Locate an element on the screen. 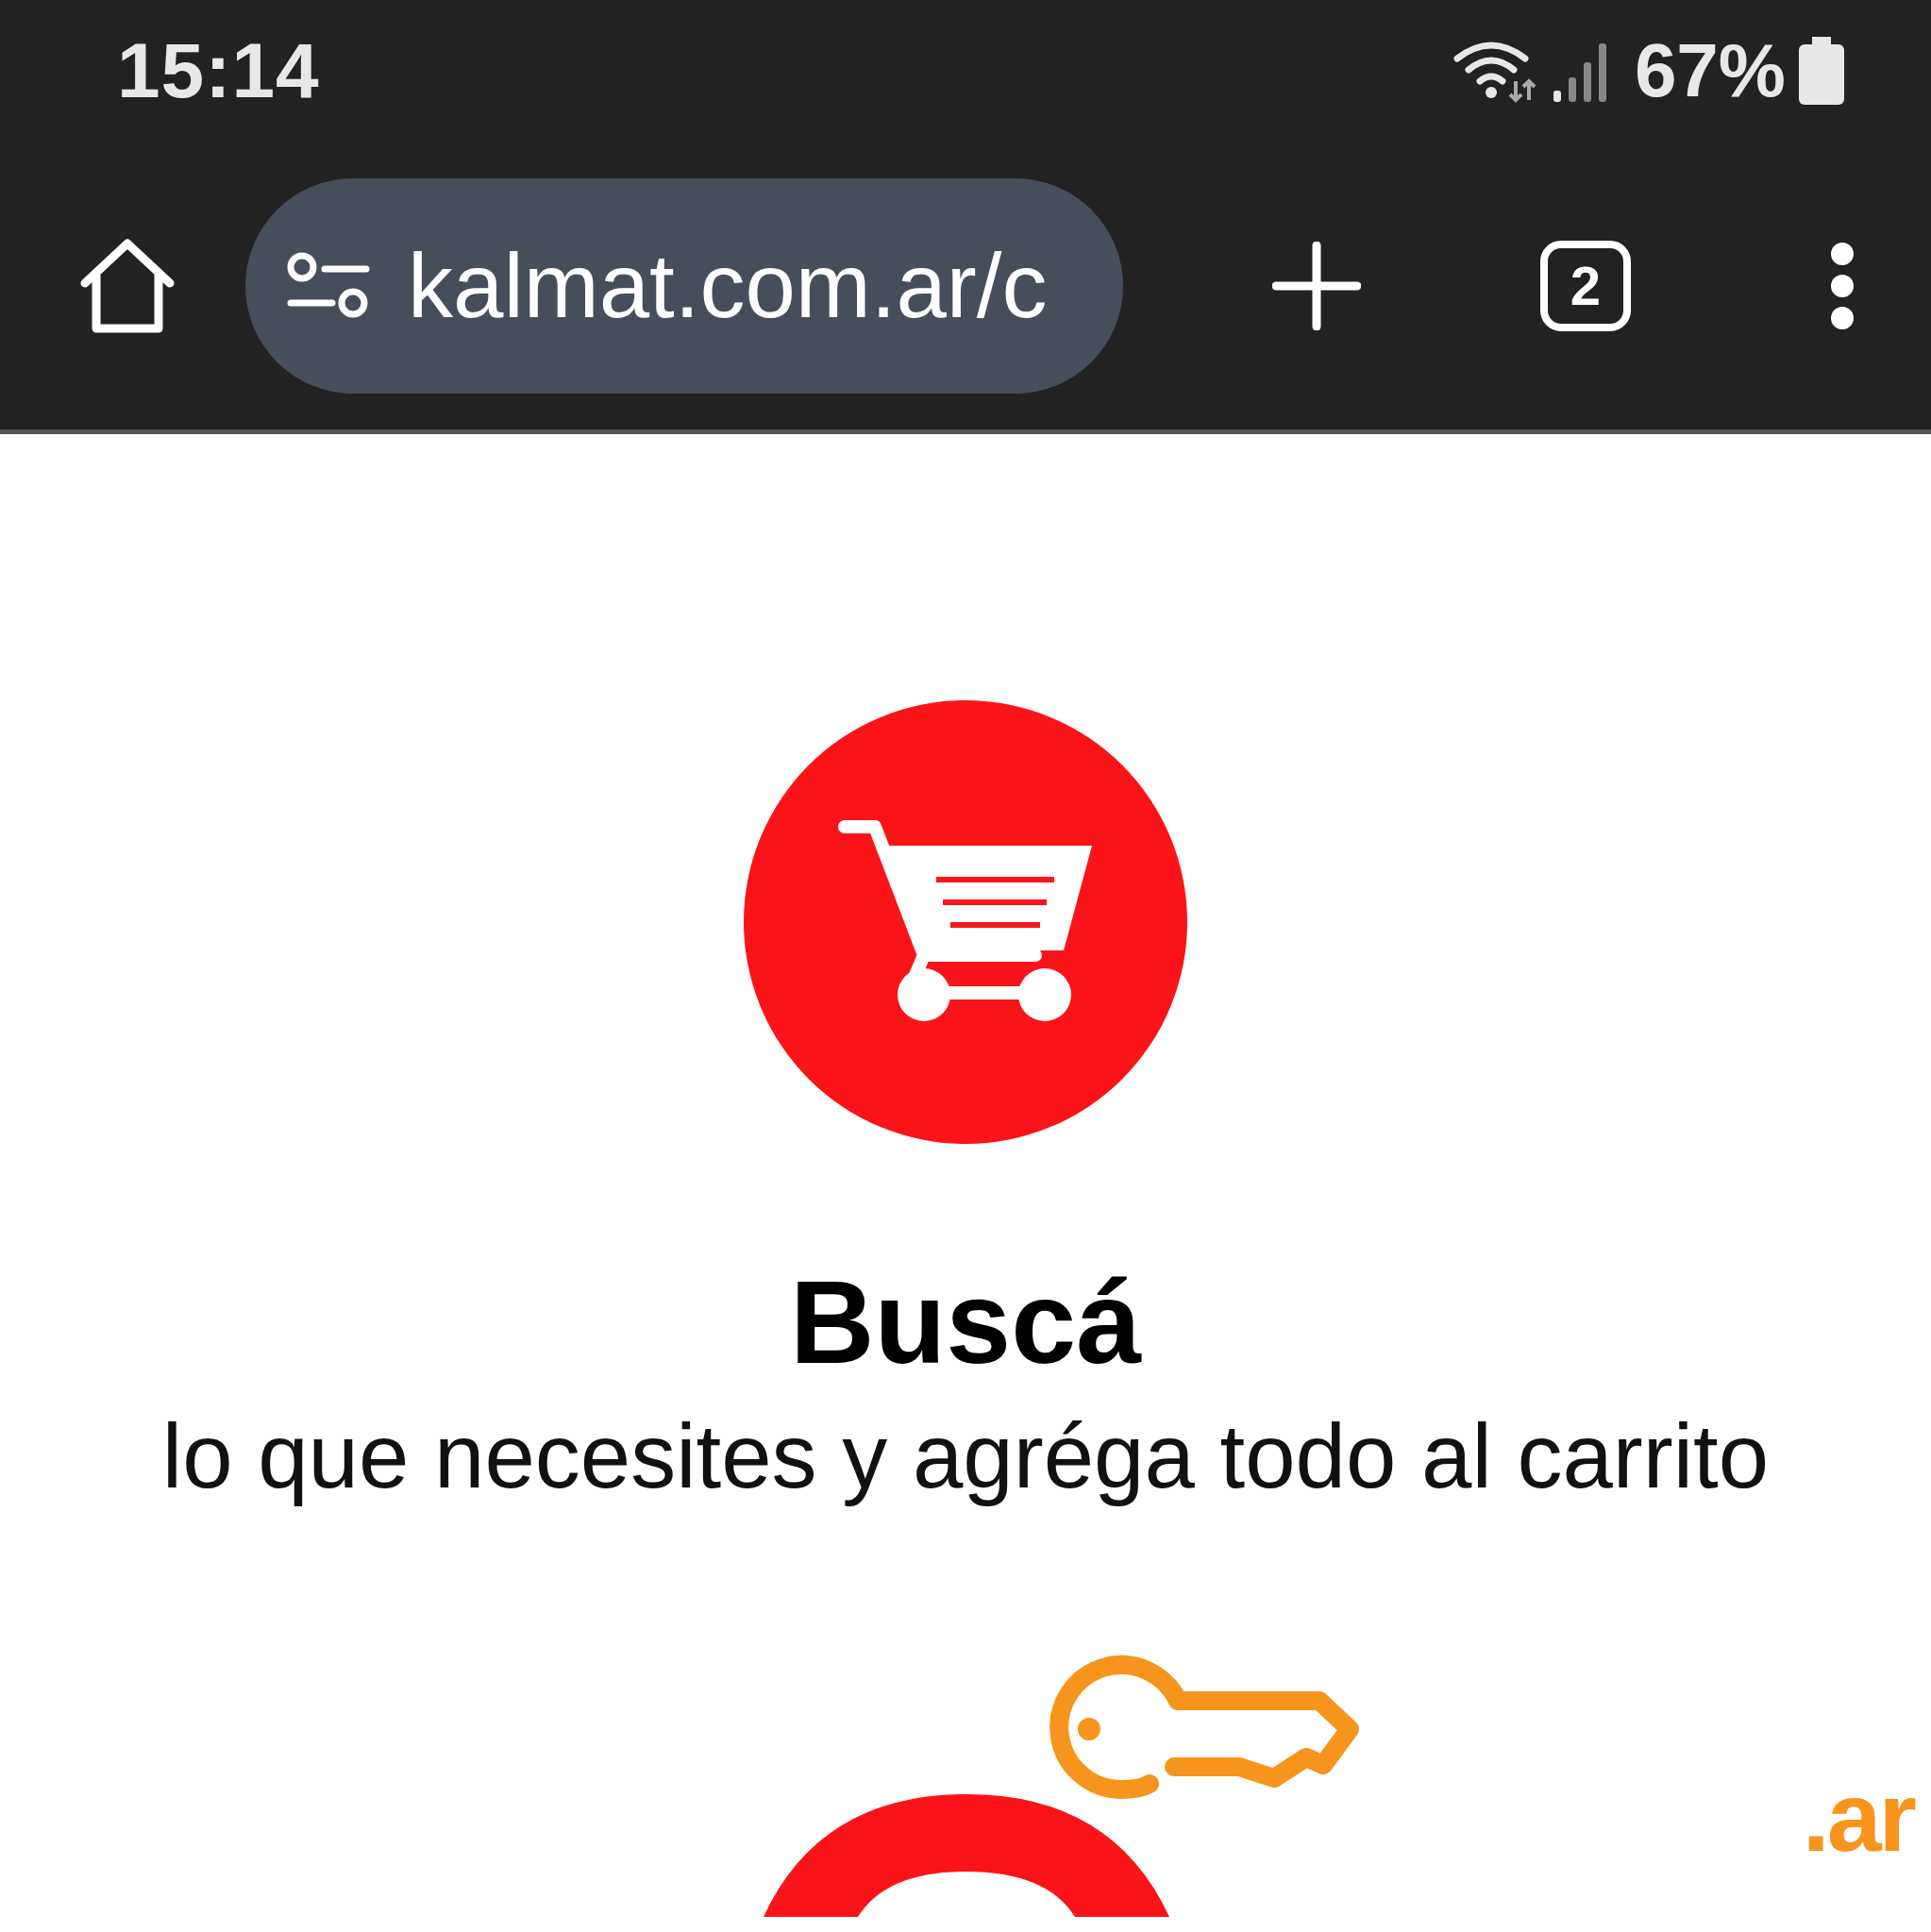 The image size is (1931, 1932). menu-button is located at coordinates (1842, 285).